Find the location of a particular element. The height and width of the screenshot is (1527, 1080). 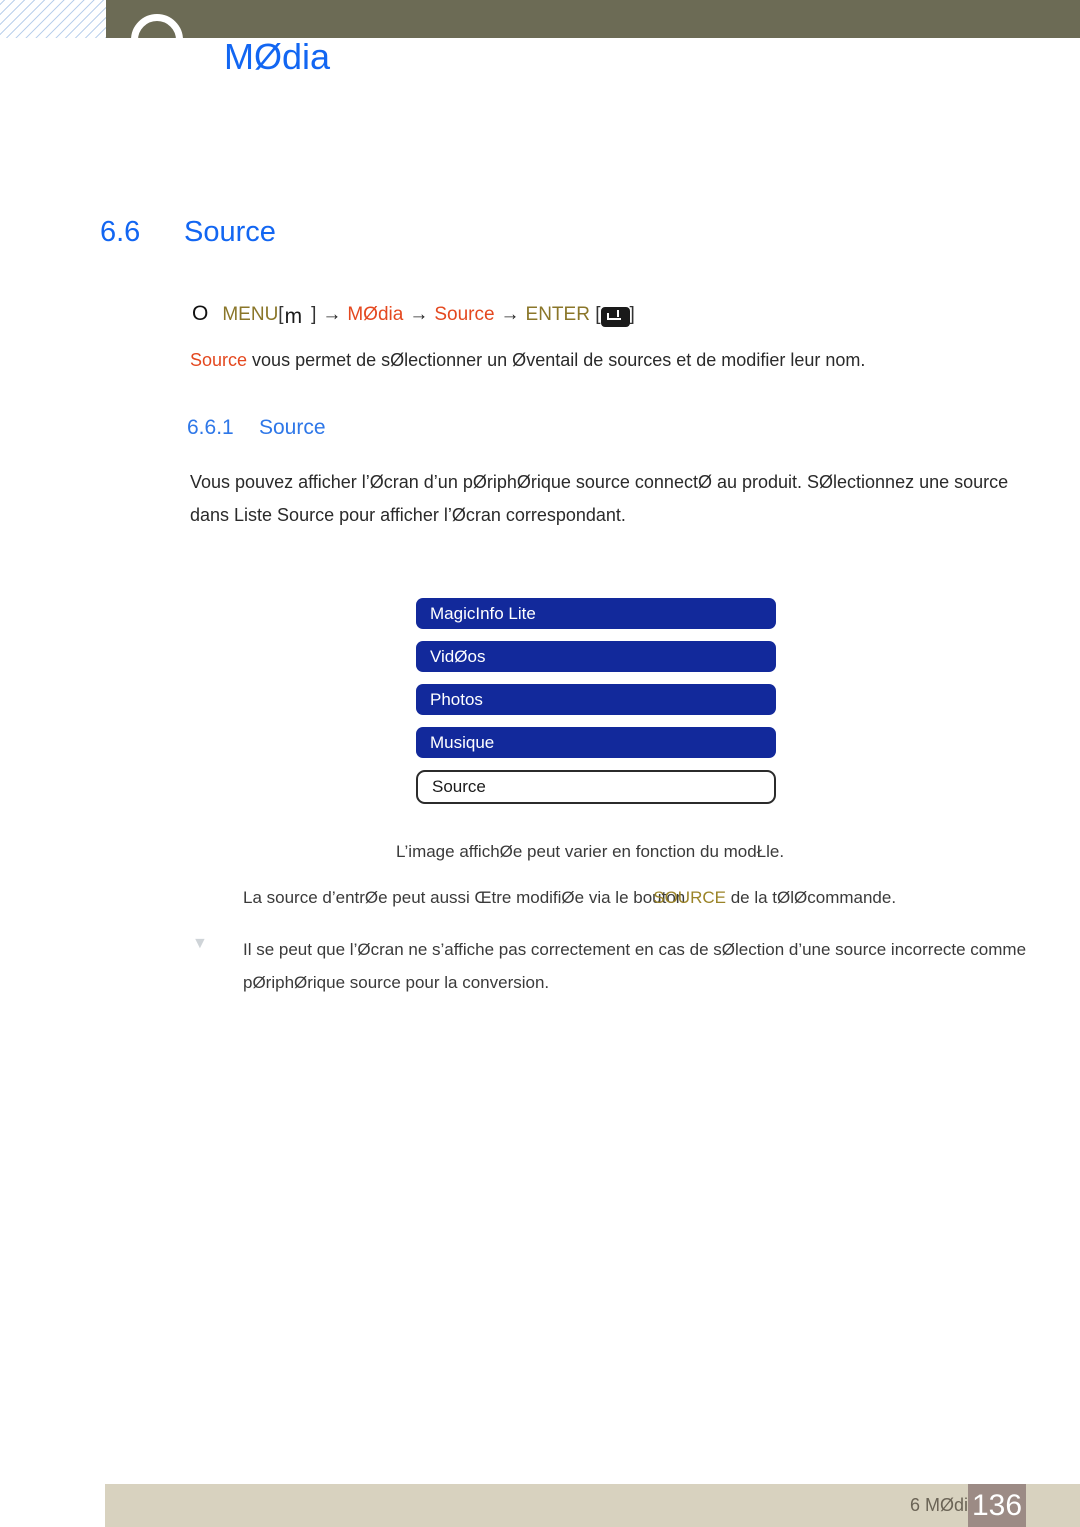

osd-menu-item-videos: VidØos is located at coordinates (596, 656).